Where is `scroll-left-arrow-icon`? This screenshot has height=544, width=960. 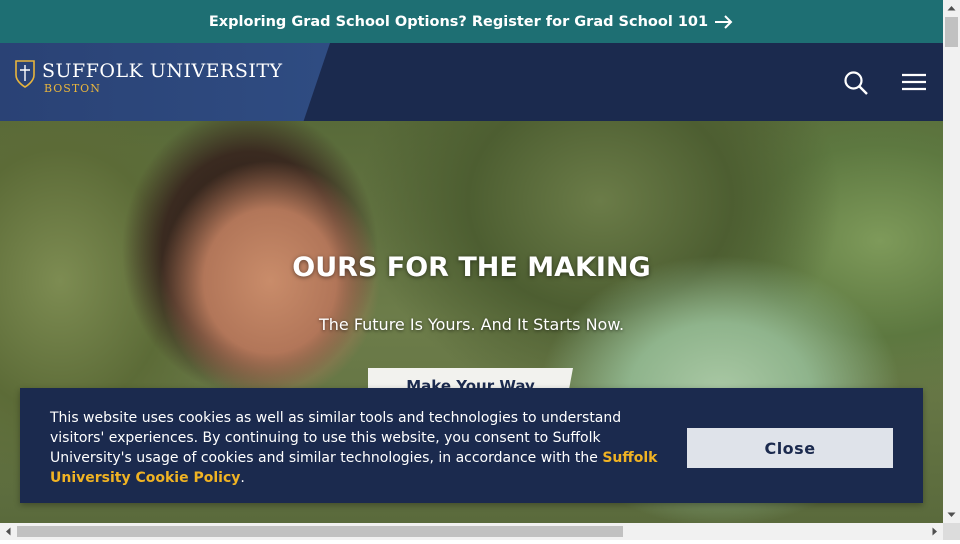 scroll-left-arrow-icon is located at coordinates (8, 531).